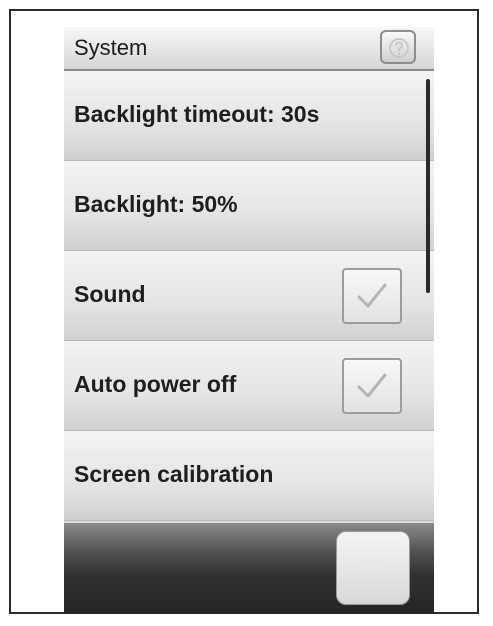 Image resolution: width=493 pixels, height=626 pixels. I want to click on setting-auto-power-off: Auto power off, so click(249, 386).